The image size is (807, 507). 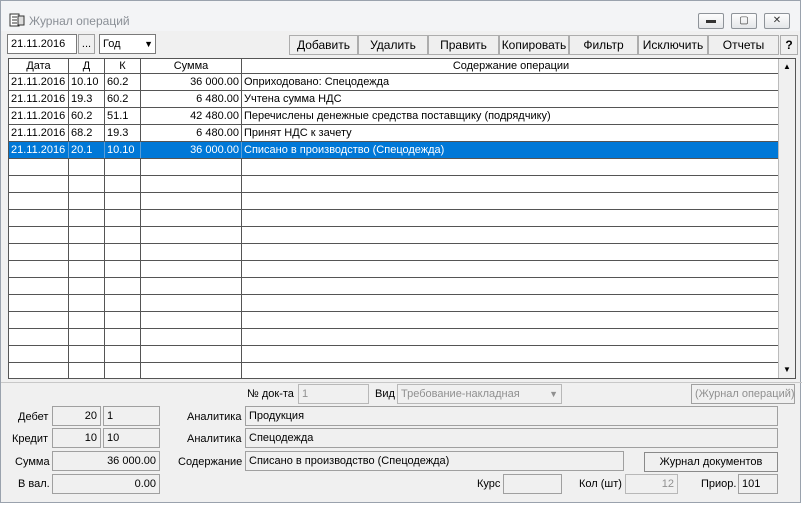 What do you see at coordinates (400, 16) in the screenshot?
I see `title-bar: Журнал операций ▬ ▢ ✕` at bounding box center [400, 16].